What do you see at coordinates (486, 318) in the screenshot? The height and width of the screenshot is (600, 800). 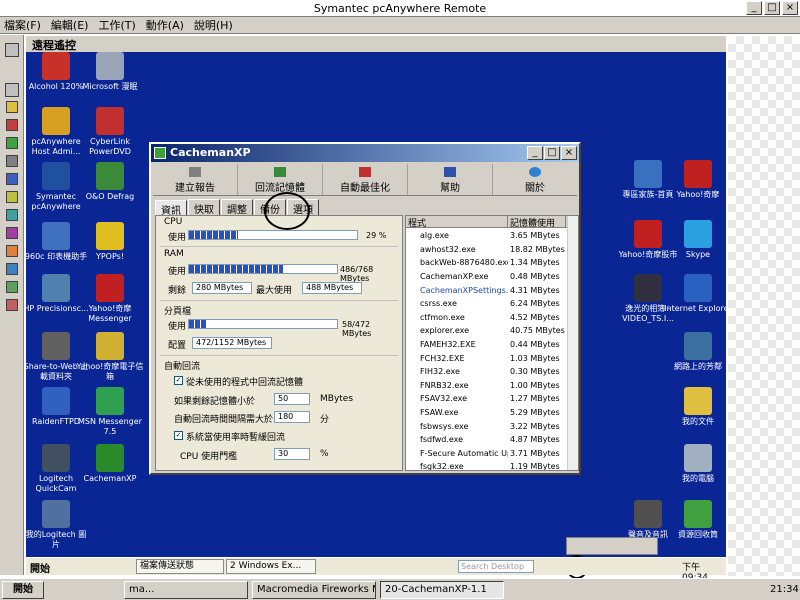 I see `process-row: ctfmon.exe 4.52 MBytes` at bounding box center [486, 318].